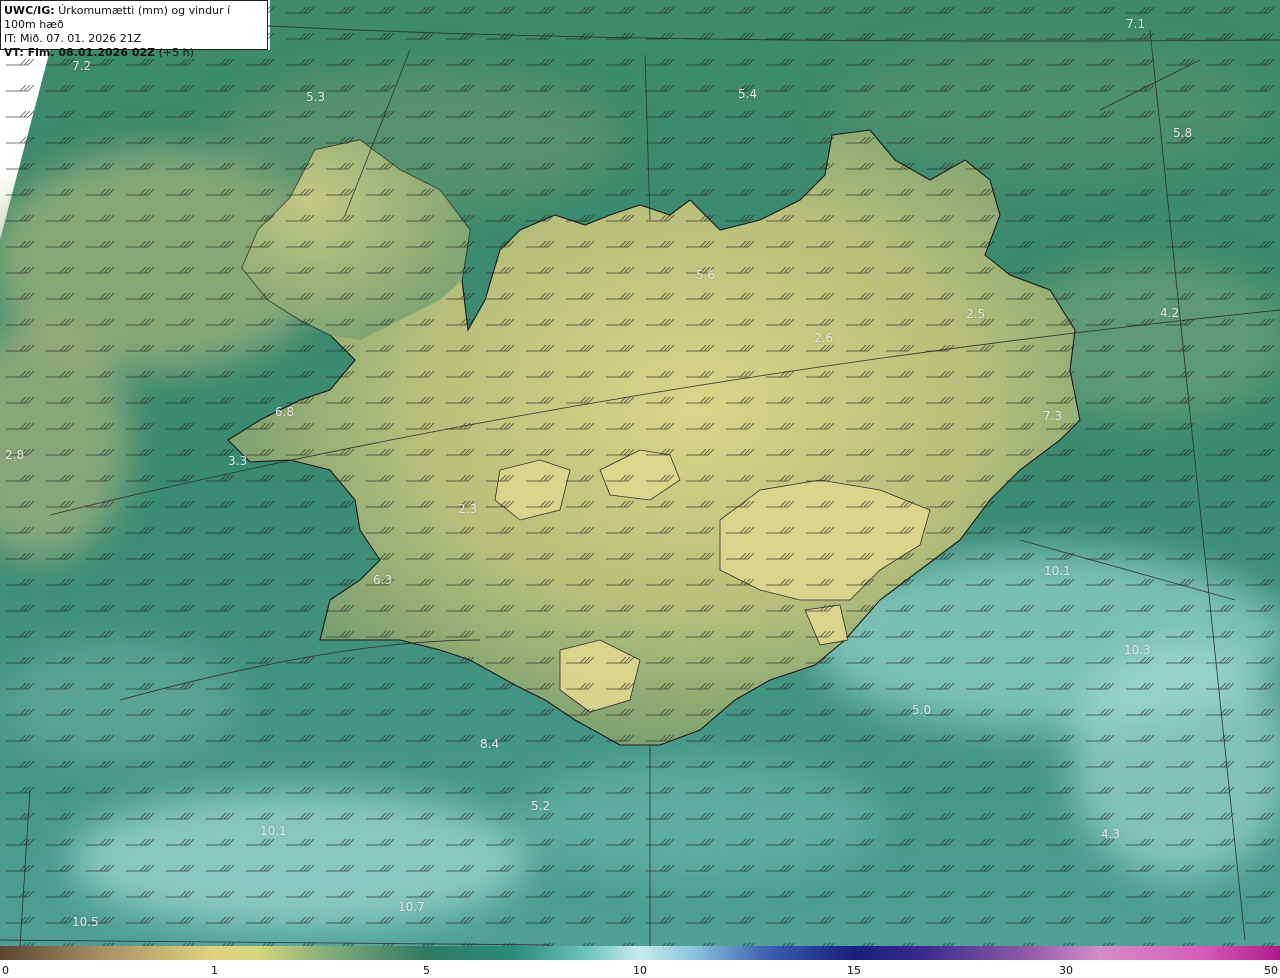  I want to click on init-time-line: IT: Mið. 07. 01. 2026 21Z, so click(73, 38).